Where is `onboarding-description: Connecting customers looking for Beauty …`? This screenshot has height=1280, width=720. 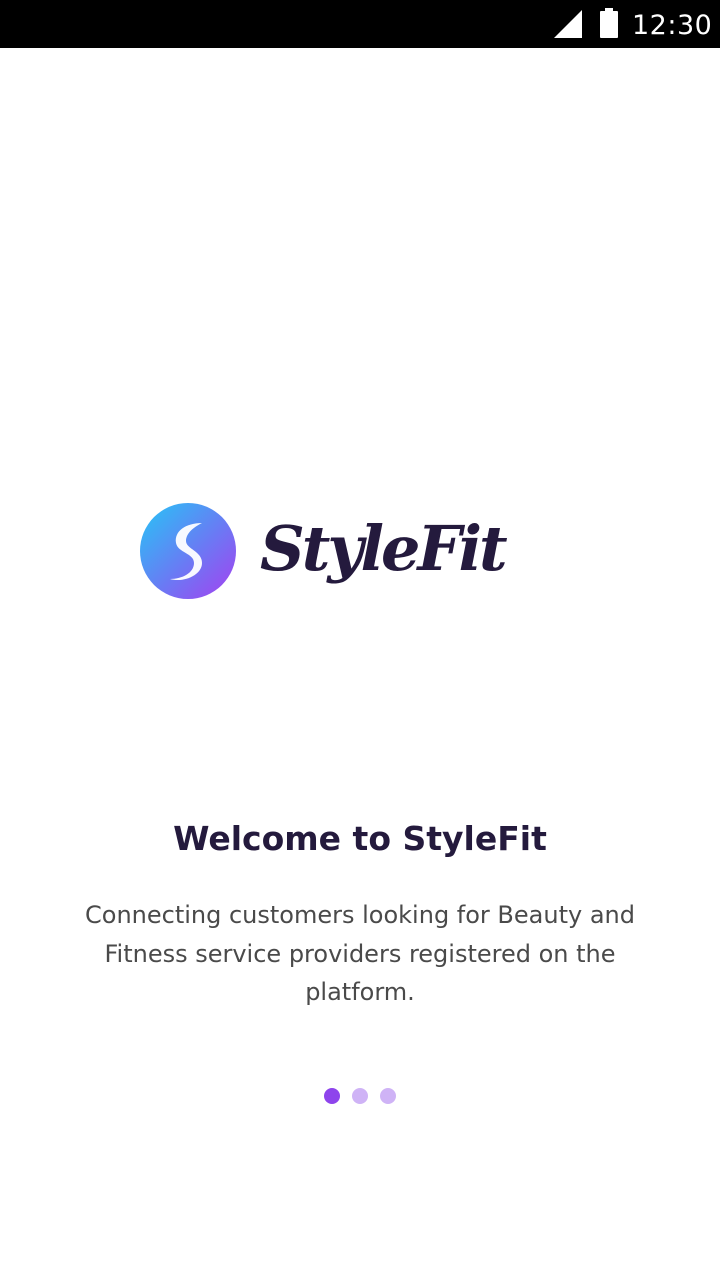 onboarding-description: Connecting customers looking for Beauty … is located at coordinates (360, 953).